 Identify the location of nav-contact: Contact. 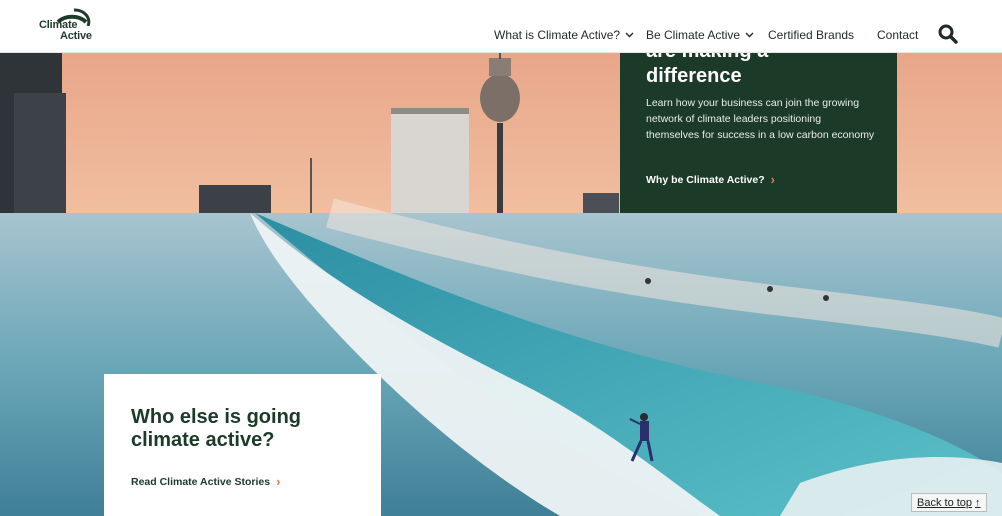
(897, 35).